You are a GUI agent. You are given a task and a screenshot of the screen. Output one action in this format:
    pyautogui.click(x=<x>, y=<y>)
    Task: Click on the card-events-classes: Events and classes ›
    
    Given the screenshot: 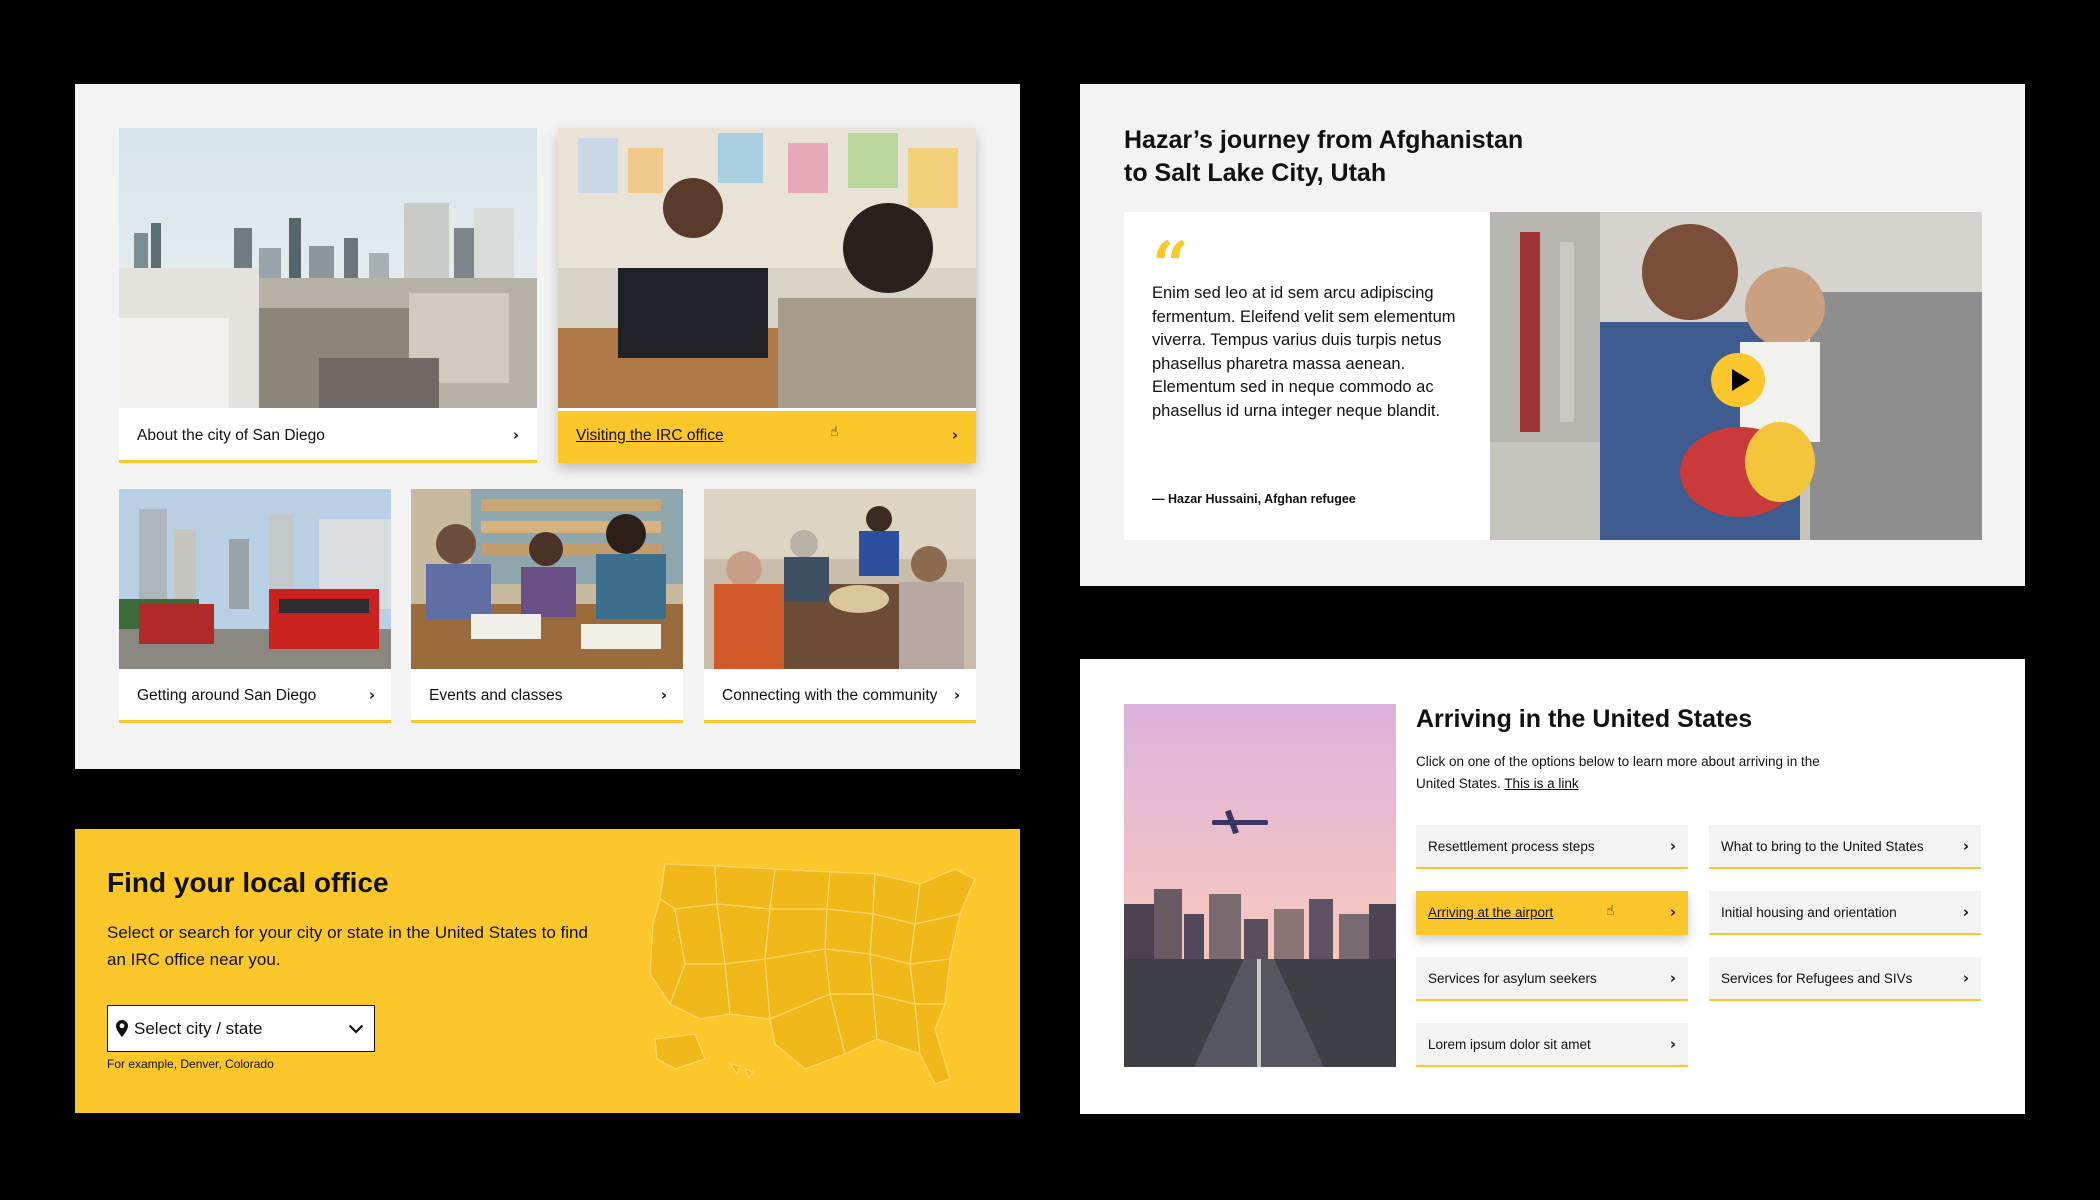 What is the action you would take?
    pyautogui.click(x=547, y=606)
    